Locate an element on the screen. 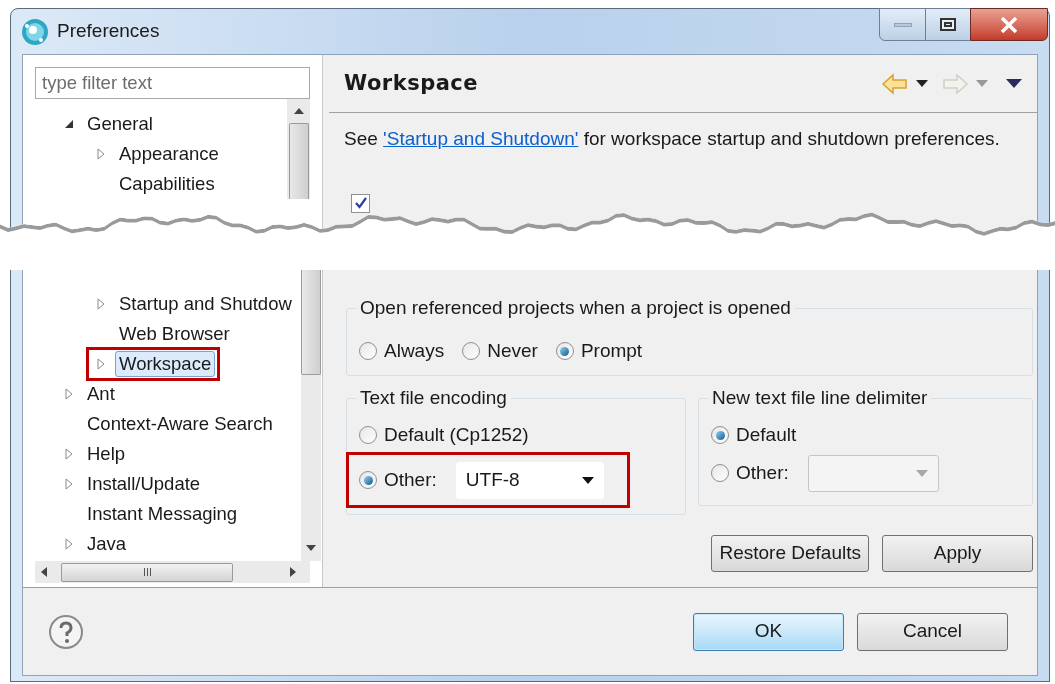  radio-label: Never is located at coordinates (512, 350).